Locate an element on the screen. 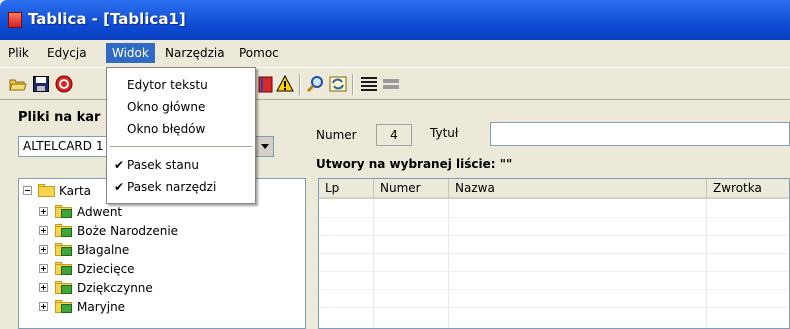 This screenshot has height=329, width=790. menu-item-status-bar: ✔ Pasek stanu is located at coordinates (181, 165).